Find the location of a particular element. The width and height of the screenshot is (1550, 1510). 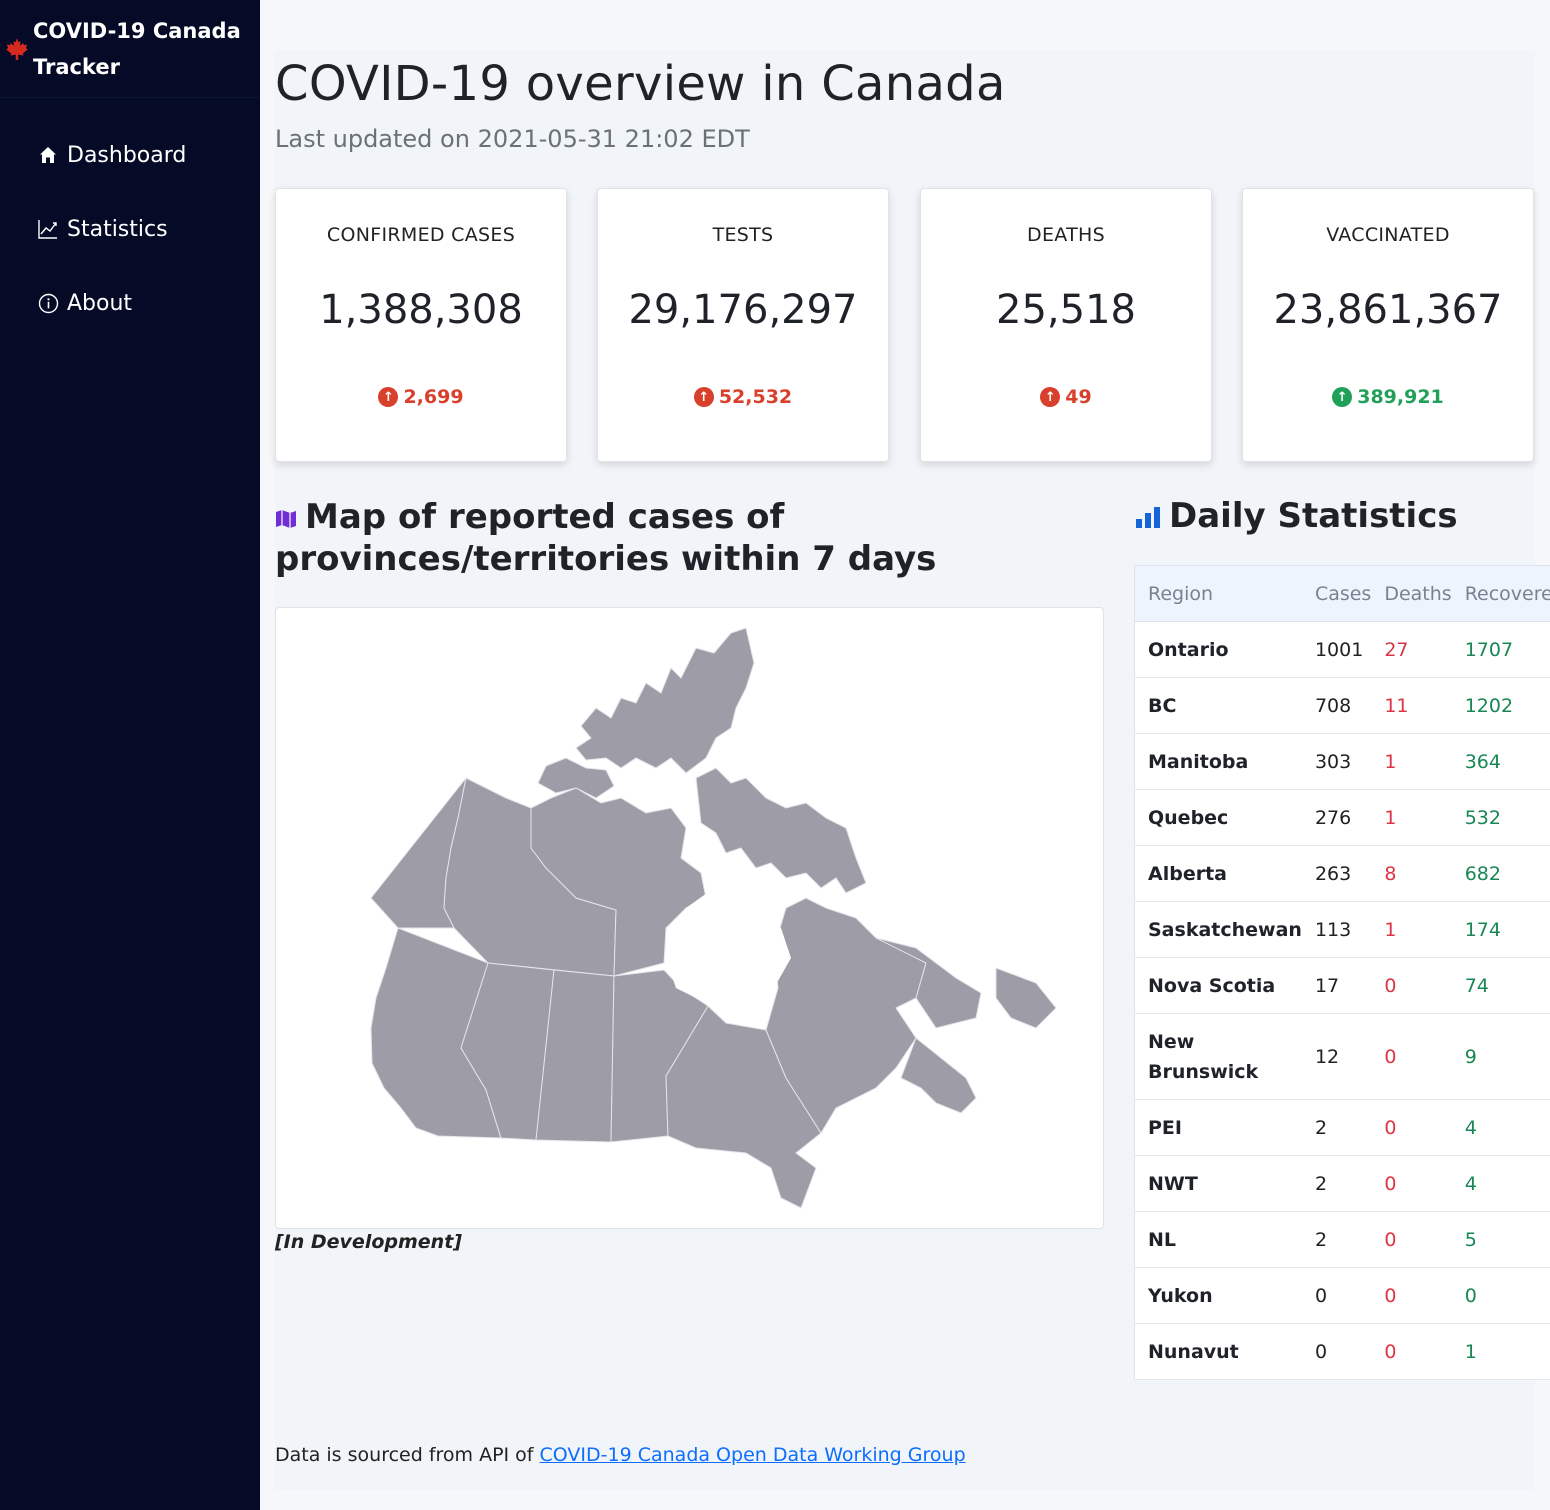

card-delta: ↑ 389,921 is located at coordinates (1388, 397).